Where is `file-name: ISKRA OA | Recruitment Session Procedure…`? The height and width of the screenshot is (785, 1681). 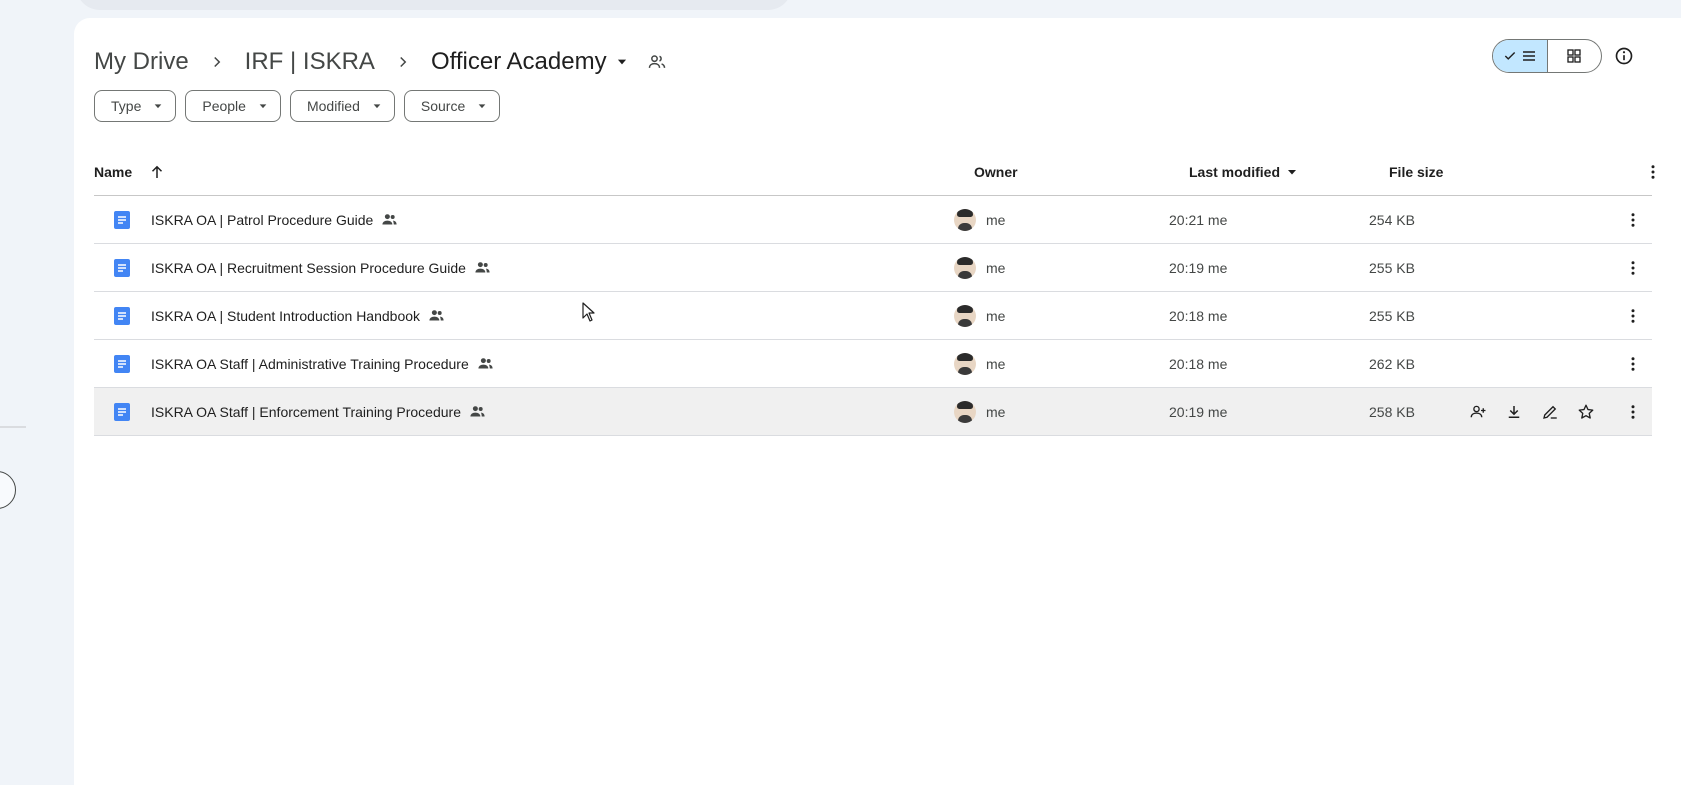 file-name: ISKRA OA | Recruitment Session Procedure… is located at coordinates (308, 267).